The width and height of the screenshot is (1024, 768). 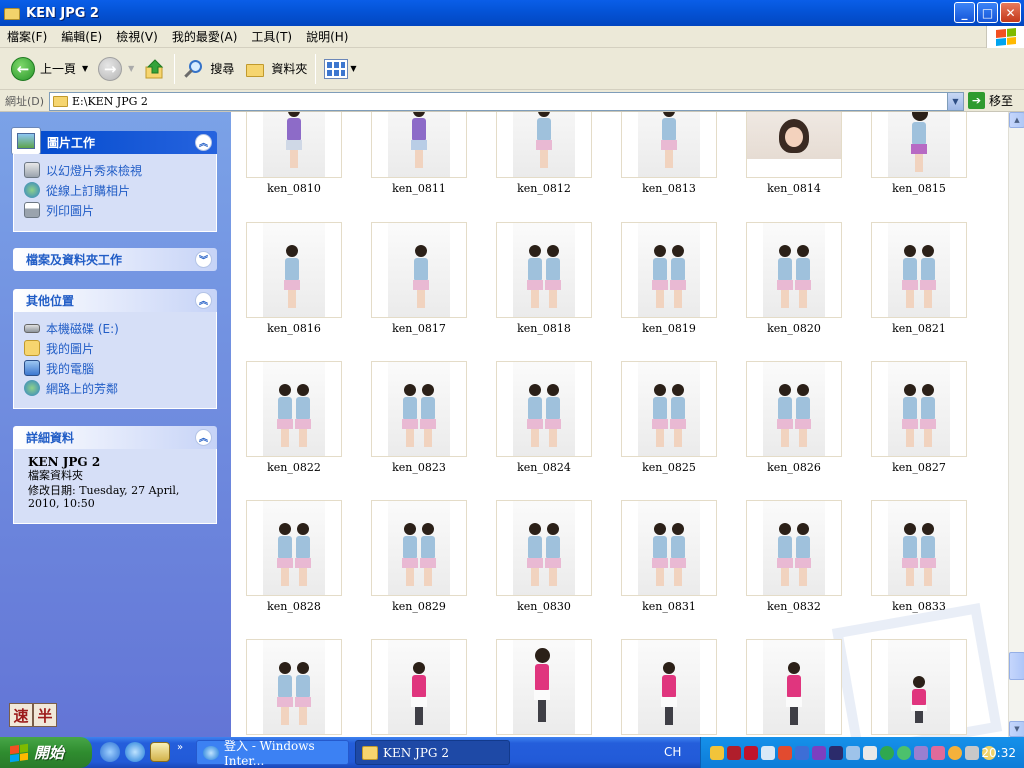 What do you see at coordinates (1010, 12) in the screenshot?
I see `close-button: ✕` at bounding box center [1010, 12].